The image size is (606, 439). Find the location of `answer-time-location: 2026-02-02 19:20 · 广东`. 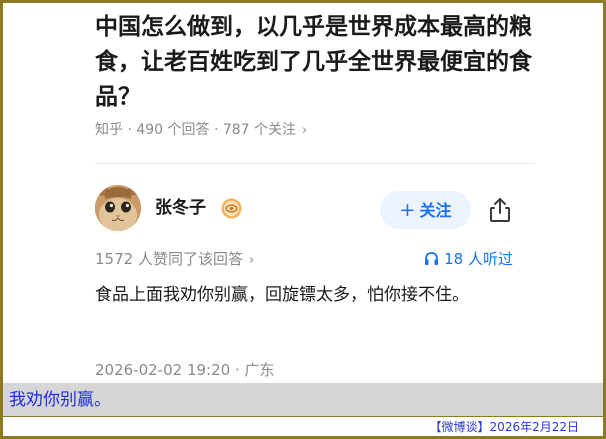

answer-time-location: 2026-02-02 19:20 · 广东 is located at coordinates (185, 370).